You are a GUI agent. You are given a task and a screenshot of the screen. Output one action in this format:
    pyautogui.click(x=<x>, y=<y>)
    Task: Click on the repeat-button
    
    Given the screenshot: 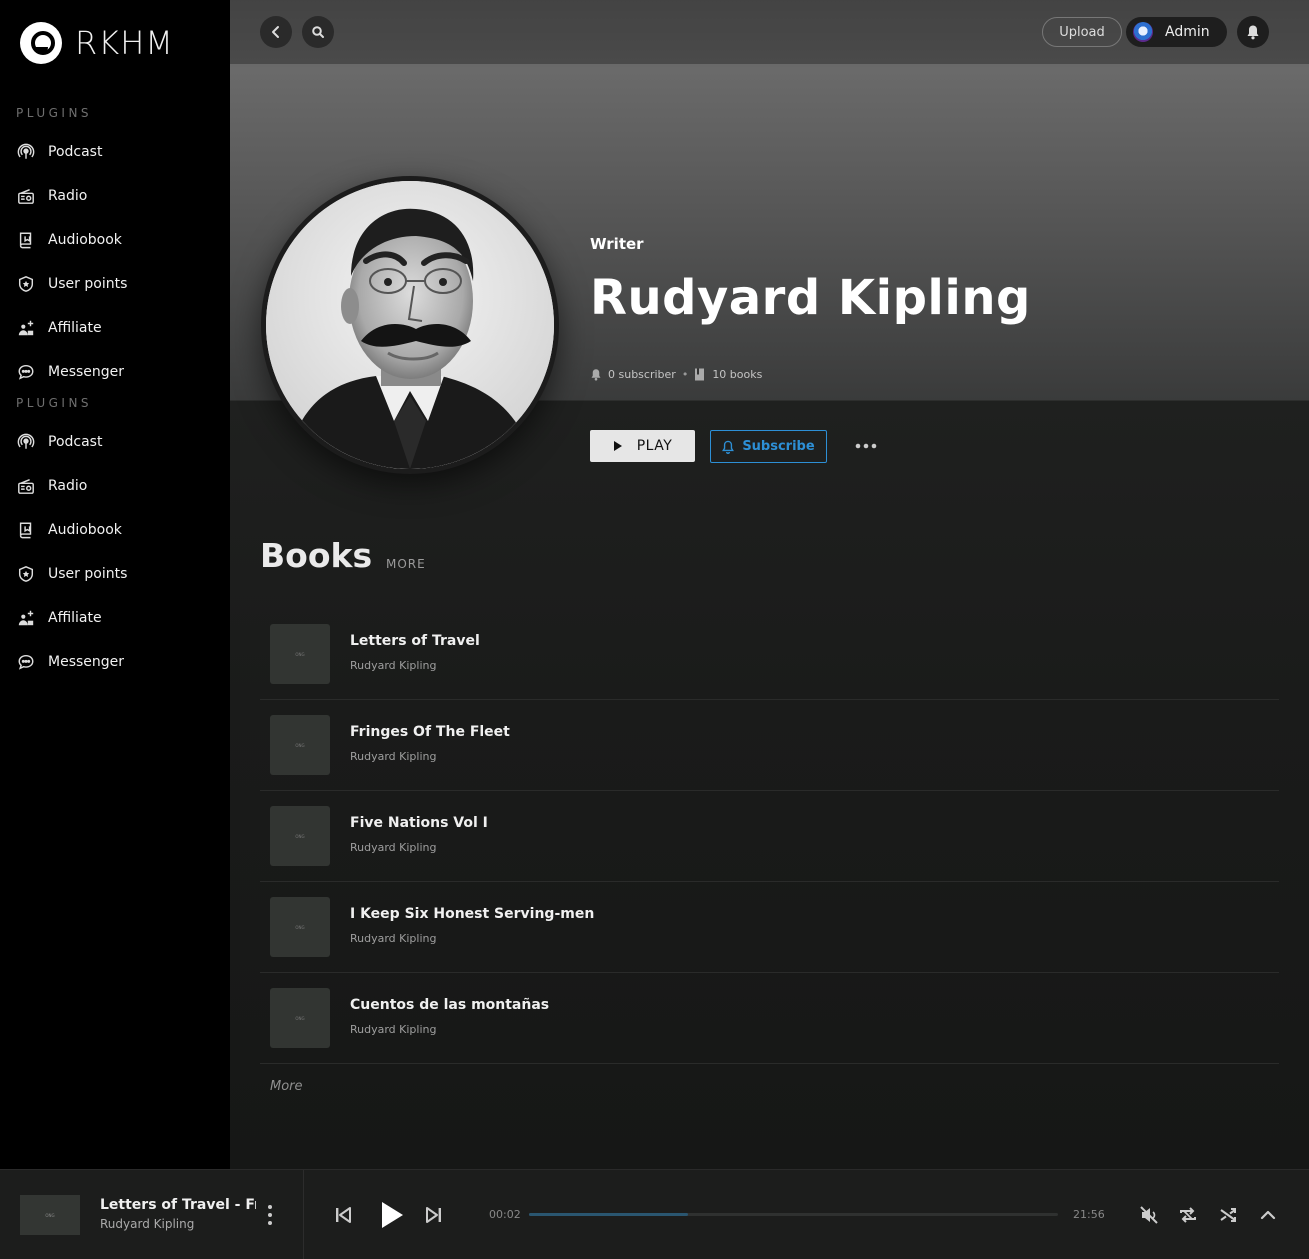 What is the action you would take?
    pyautogui.click(x=1188, y=1215)
    